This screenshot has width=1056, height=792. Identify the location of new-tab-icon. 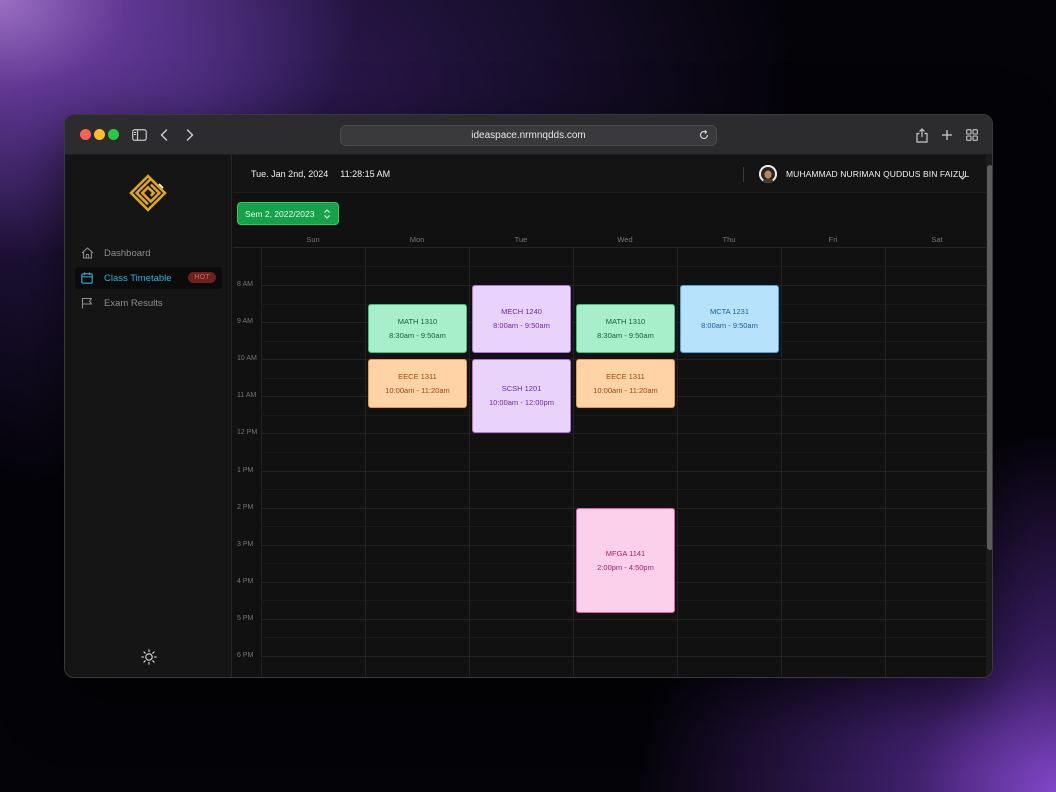
(947, 135).